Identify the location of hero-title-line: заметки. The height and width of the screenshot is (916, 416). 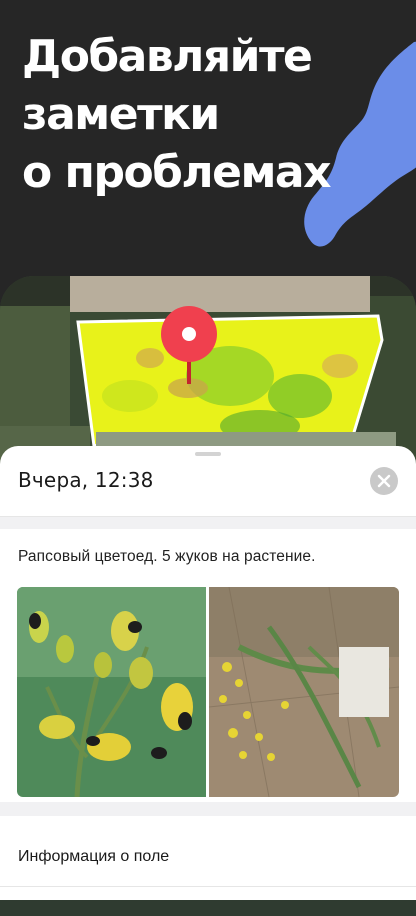
(121, 114).